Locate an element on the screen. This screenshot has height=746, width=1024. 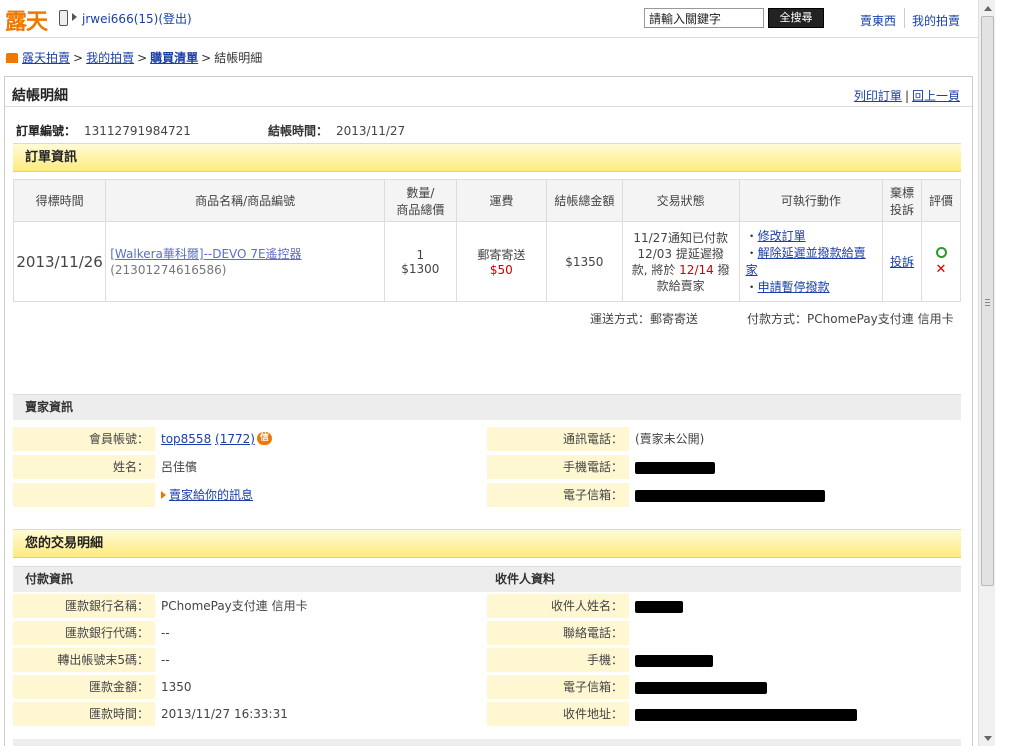
seller-mobile is located at coordinates (795, 467).